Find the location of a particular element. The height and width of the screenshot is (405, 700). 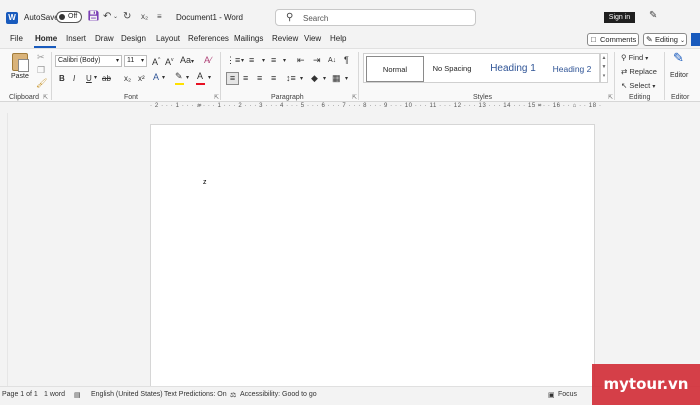

customize-toolbar-icon: ≡ is located at coordinates (159, 17).